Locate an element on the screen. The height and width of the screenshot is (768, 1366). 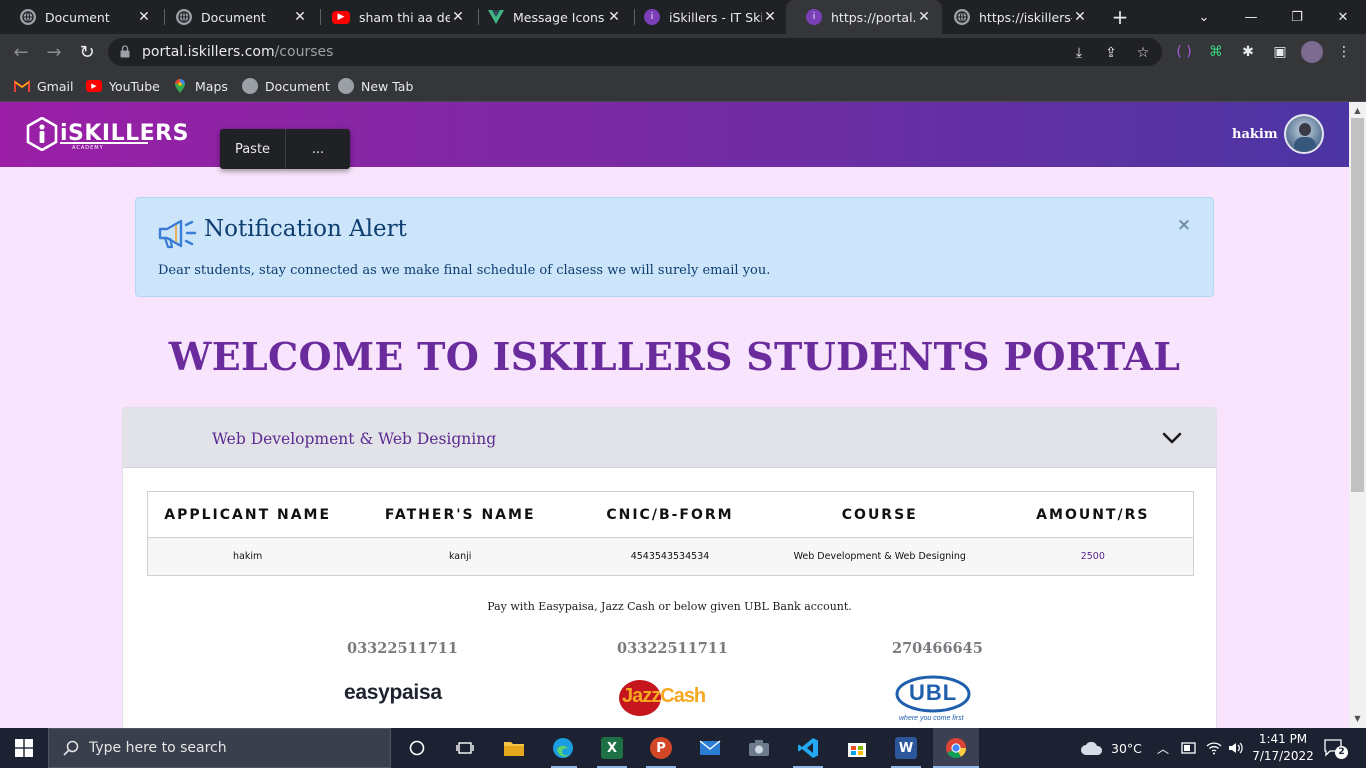
bookmark-label: Maps is located at coordinates (211, 86).